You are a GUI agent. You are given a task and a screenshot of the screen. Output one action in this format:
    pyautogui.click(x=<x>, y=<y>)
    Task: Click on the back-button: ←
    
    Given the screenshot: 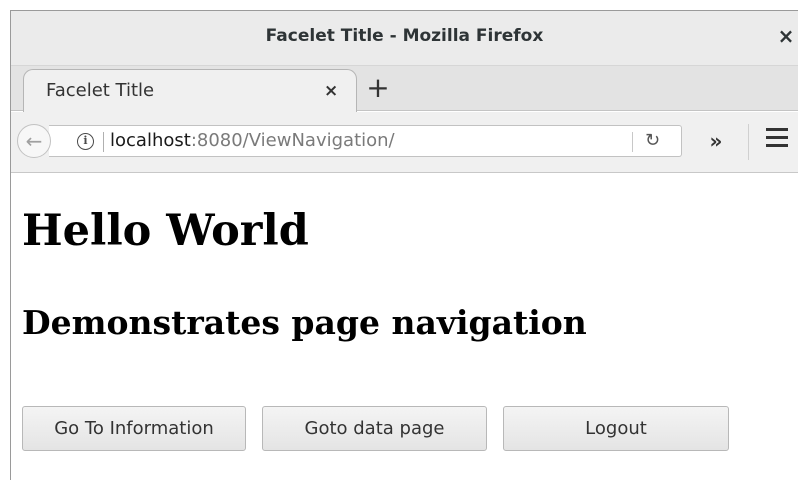 What is the action you would take?
    pyautogui.click(x=34, y=141)
    